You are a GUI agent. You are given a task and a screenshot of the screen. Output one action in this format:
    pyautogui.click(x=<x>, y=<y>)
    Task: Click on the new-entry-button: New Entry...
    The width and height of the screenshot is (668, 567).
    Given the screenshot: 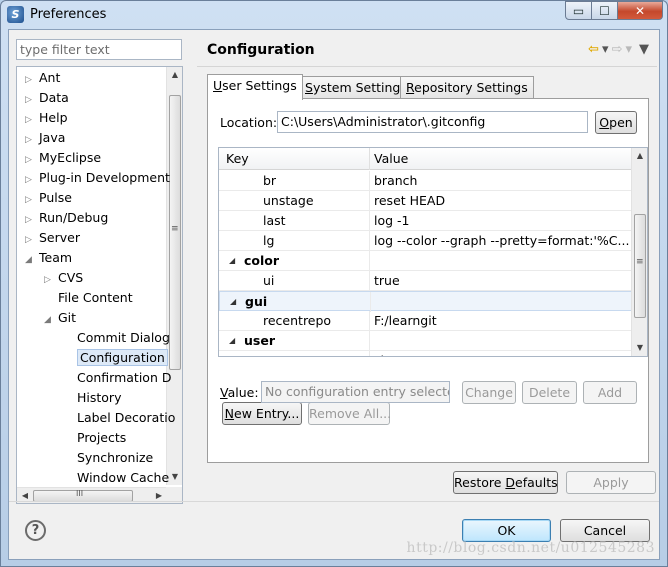 What is the action you would take?
    pyautogui.click(x=262, y=413)
    